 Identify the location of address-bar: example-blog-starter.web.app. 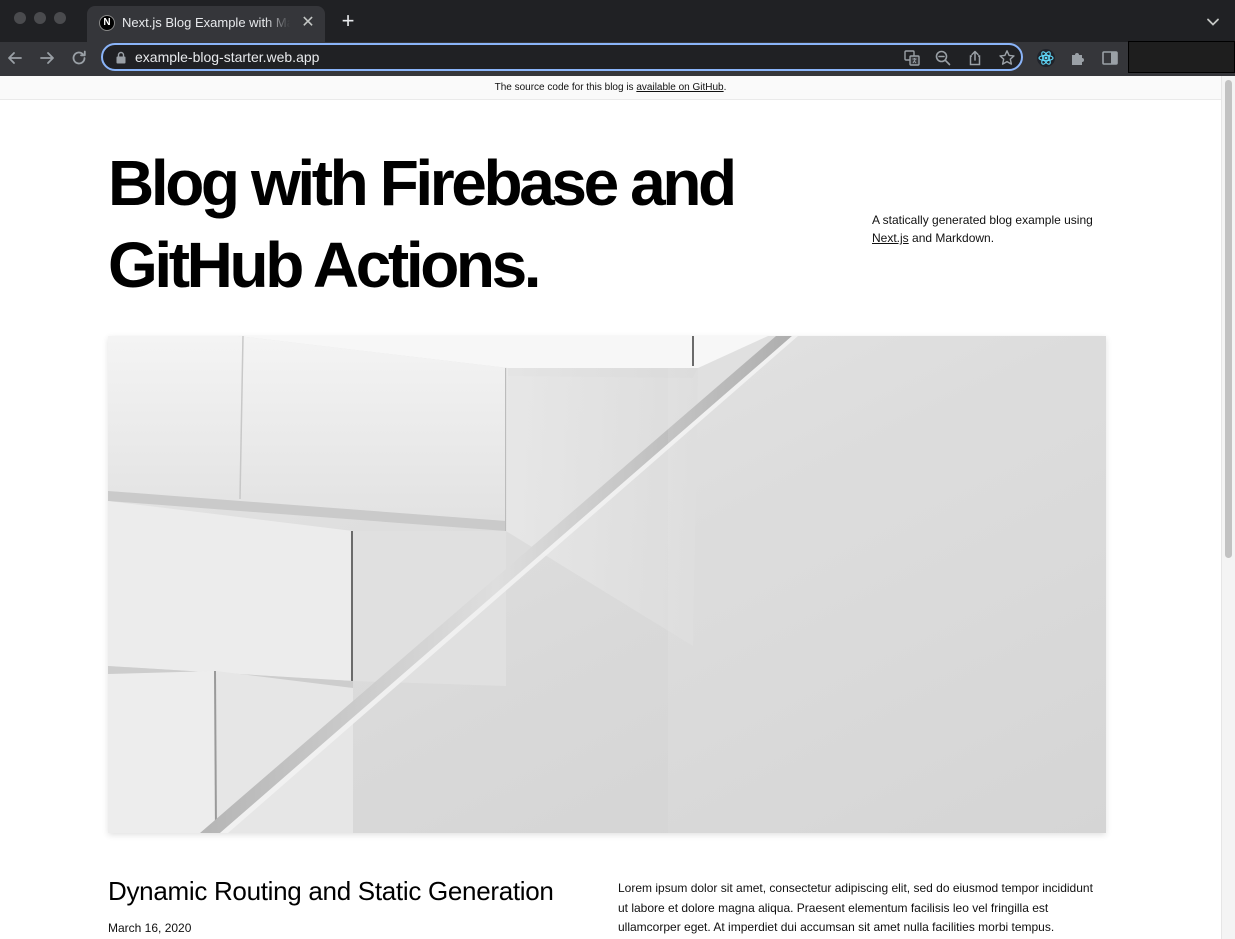
(562, 57).